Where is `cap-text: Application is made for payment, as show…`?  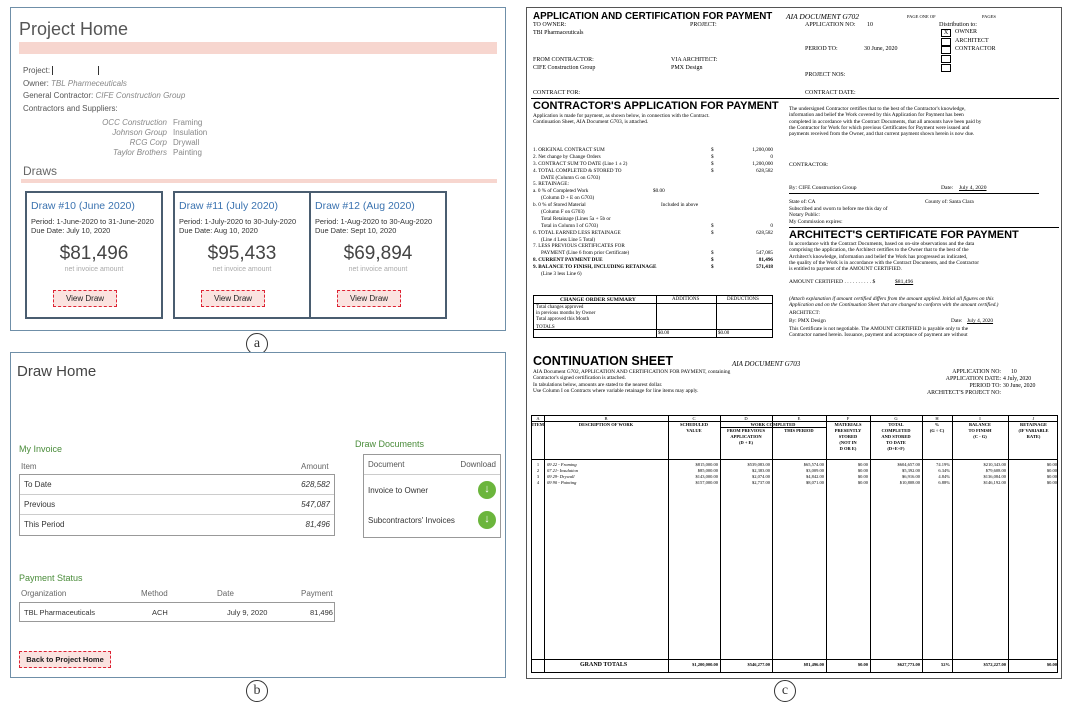
cap-text: Application is made for payment, as show… is located at coordinates (621, 119).